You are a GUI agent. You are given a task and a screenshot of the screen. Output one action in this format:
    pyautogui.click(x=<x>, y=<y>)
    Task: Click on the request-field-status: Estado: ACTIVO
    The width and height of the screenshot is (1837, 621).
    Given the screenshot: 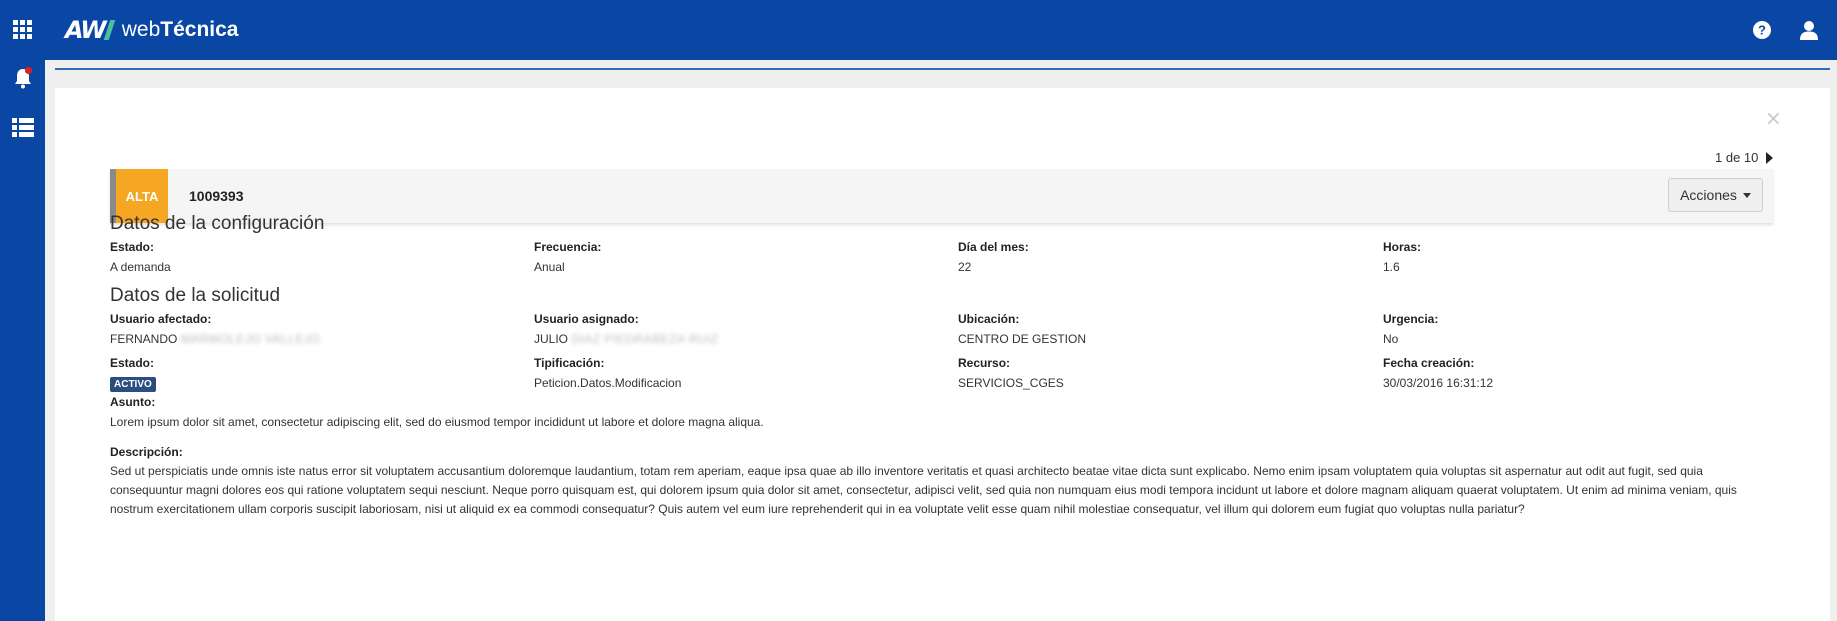 What is the action you would take?
    pyautogui.click(x=133, y=374)
    